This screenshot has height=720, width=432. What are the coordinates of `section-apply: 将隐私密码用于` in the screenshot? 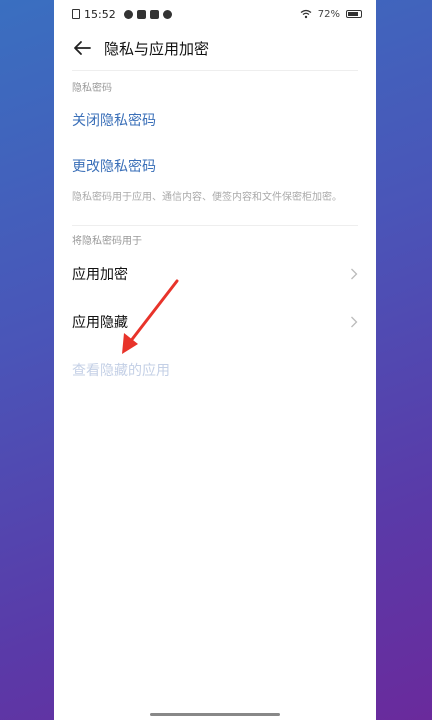 It's located at (215, 239).